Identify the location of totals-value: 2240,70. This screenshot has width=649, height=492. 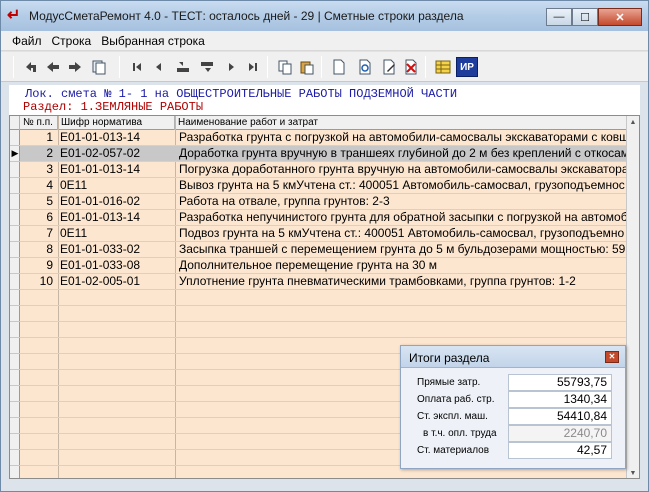
(560, 433).